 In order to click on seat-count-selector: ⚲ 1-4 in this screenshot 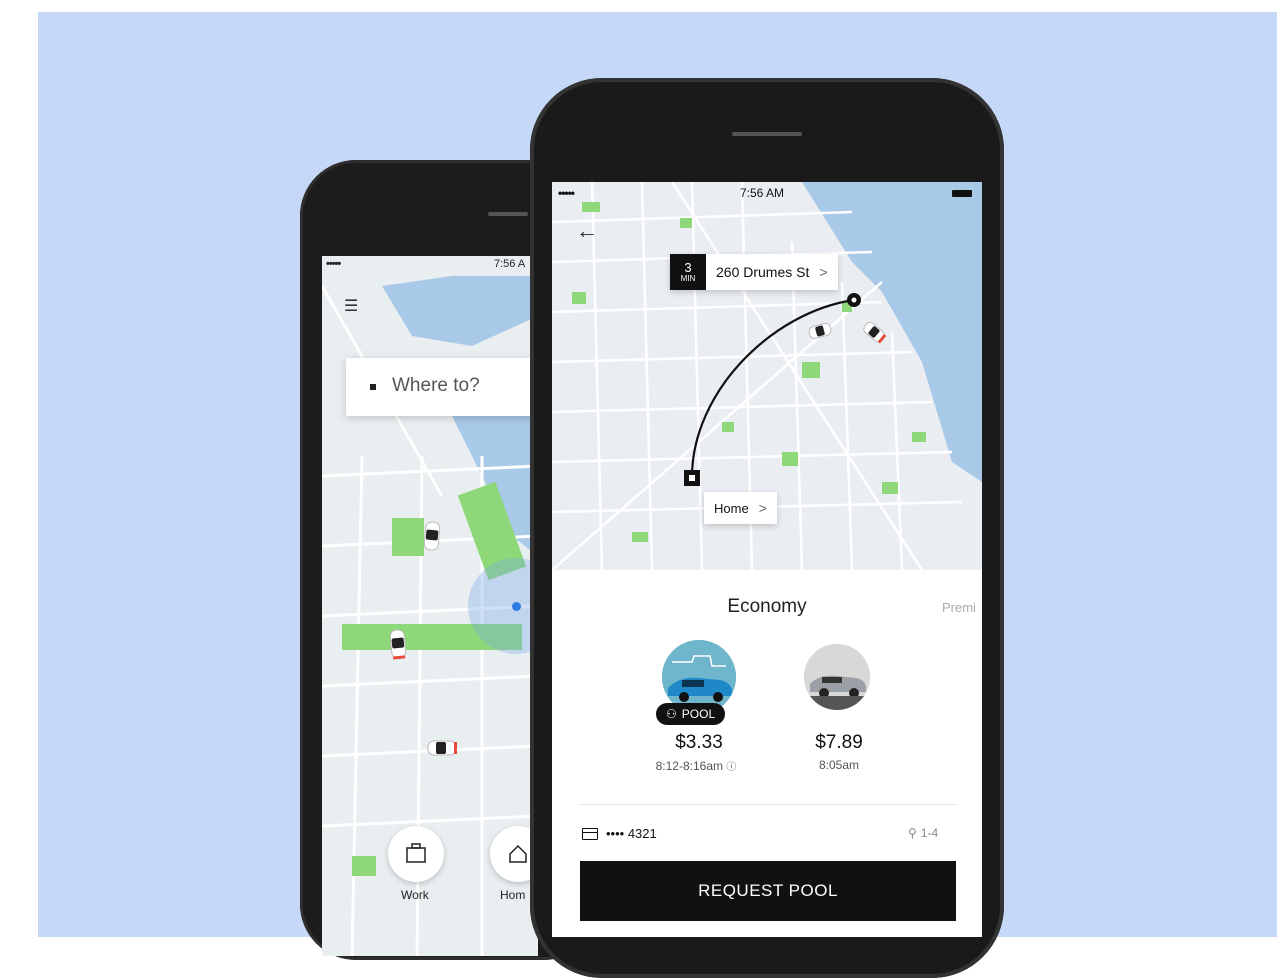, I will do `click(923, 833)`.